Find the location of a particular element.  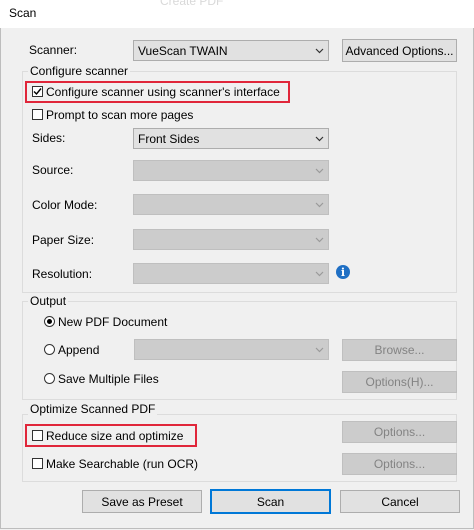

reduce-size-label: Reduce size and optimize is located at coordinates (115, 436).